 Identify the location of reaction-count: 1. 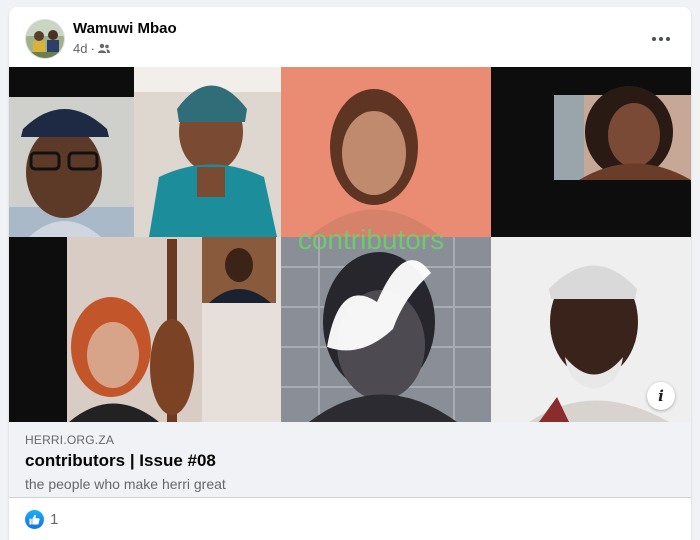
(54, 519).